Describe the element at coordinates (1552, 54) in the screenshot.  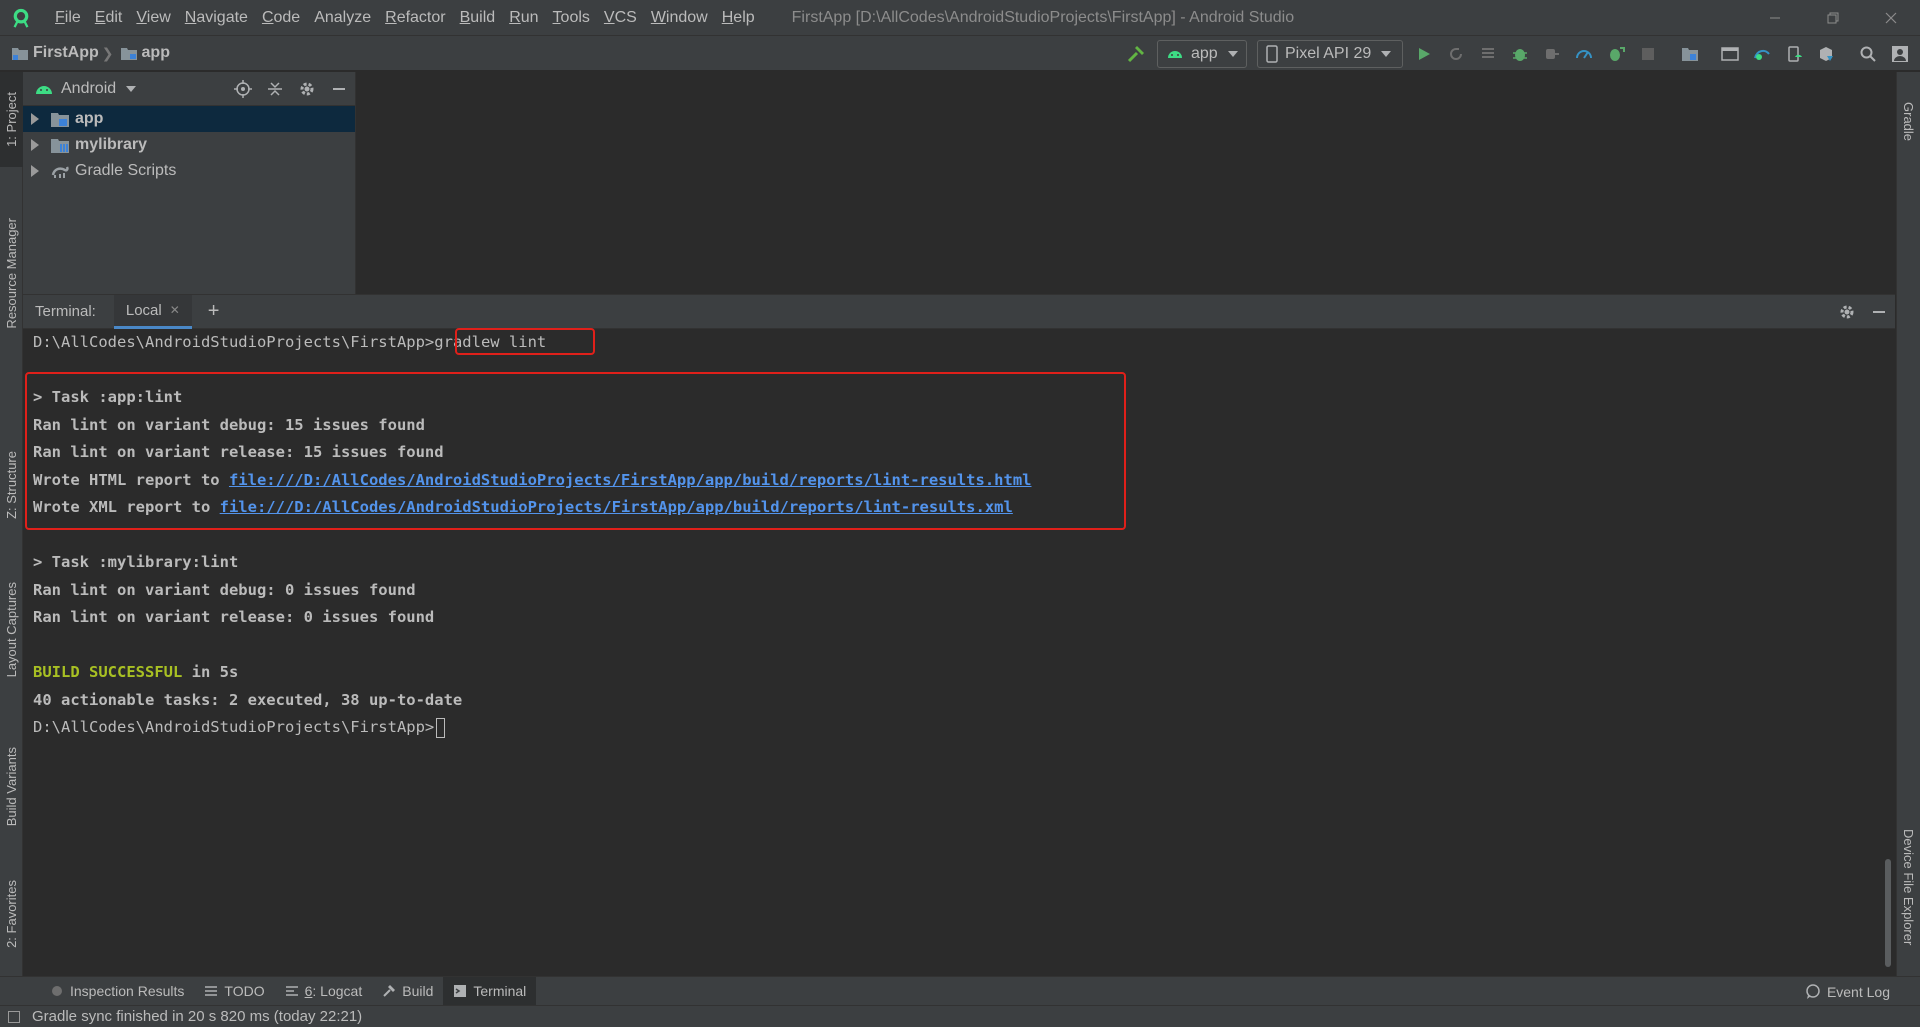
I see `attach-debugger-icon` at that location.